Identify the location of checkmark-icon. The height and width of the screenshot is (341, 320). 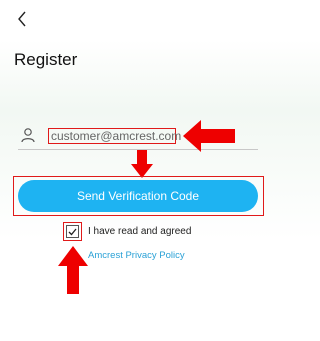
(72, 231).